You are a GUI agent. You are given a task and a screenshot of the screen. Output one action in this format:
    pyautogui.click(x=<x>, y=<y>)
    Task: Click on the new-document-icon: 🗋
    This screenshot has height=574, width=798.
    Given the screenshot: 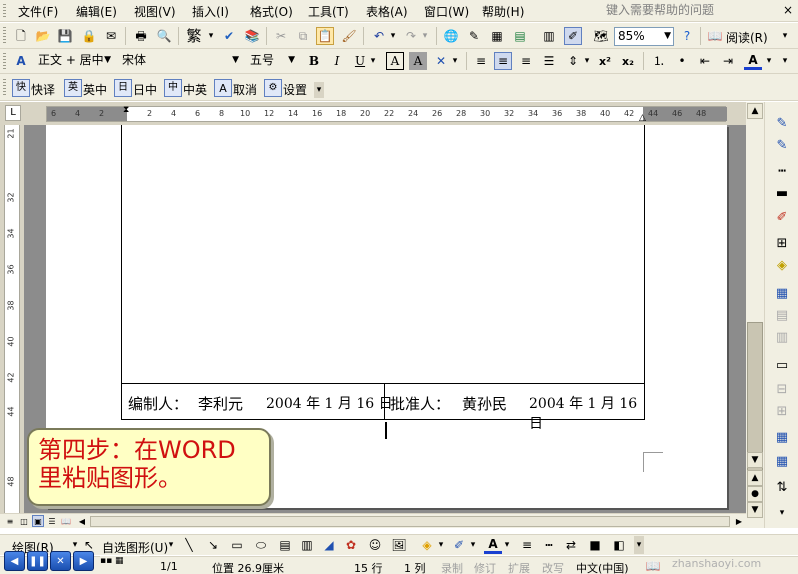 What is the action you would take?
    pyautogui.click(x=21, y=36)
    